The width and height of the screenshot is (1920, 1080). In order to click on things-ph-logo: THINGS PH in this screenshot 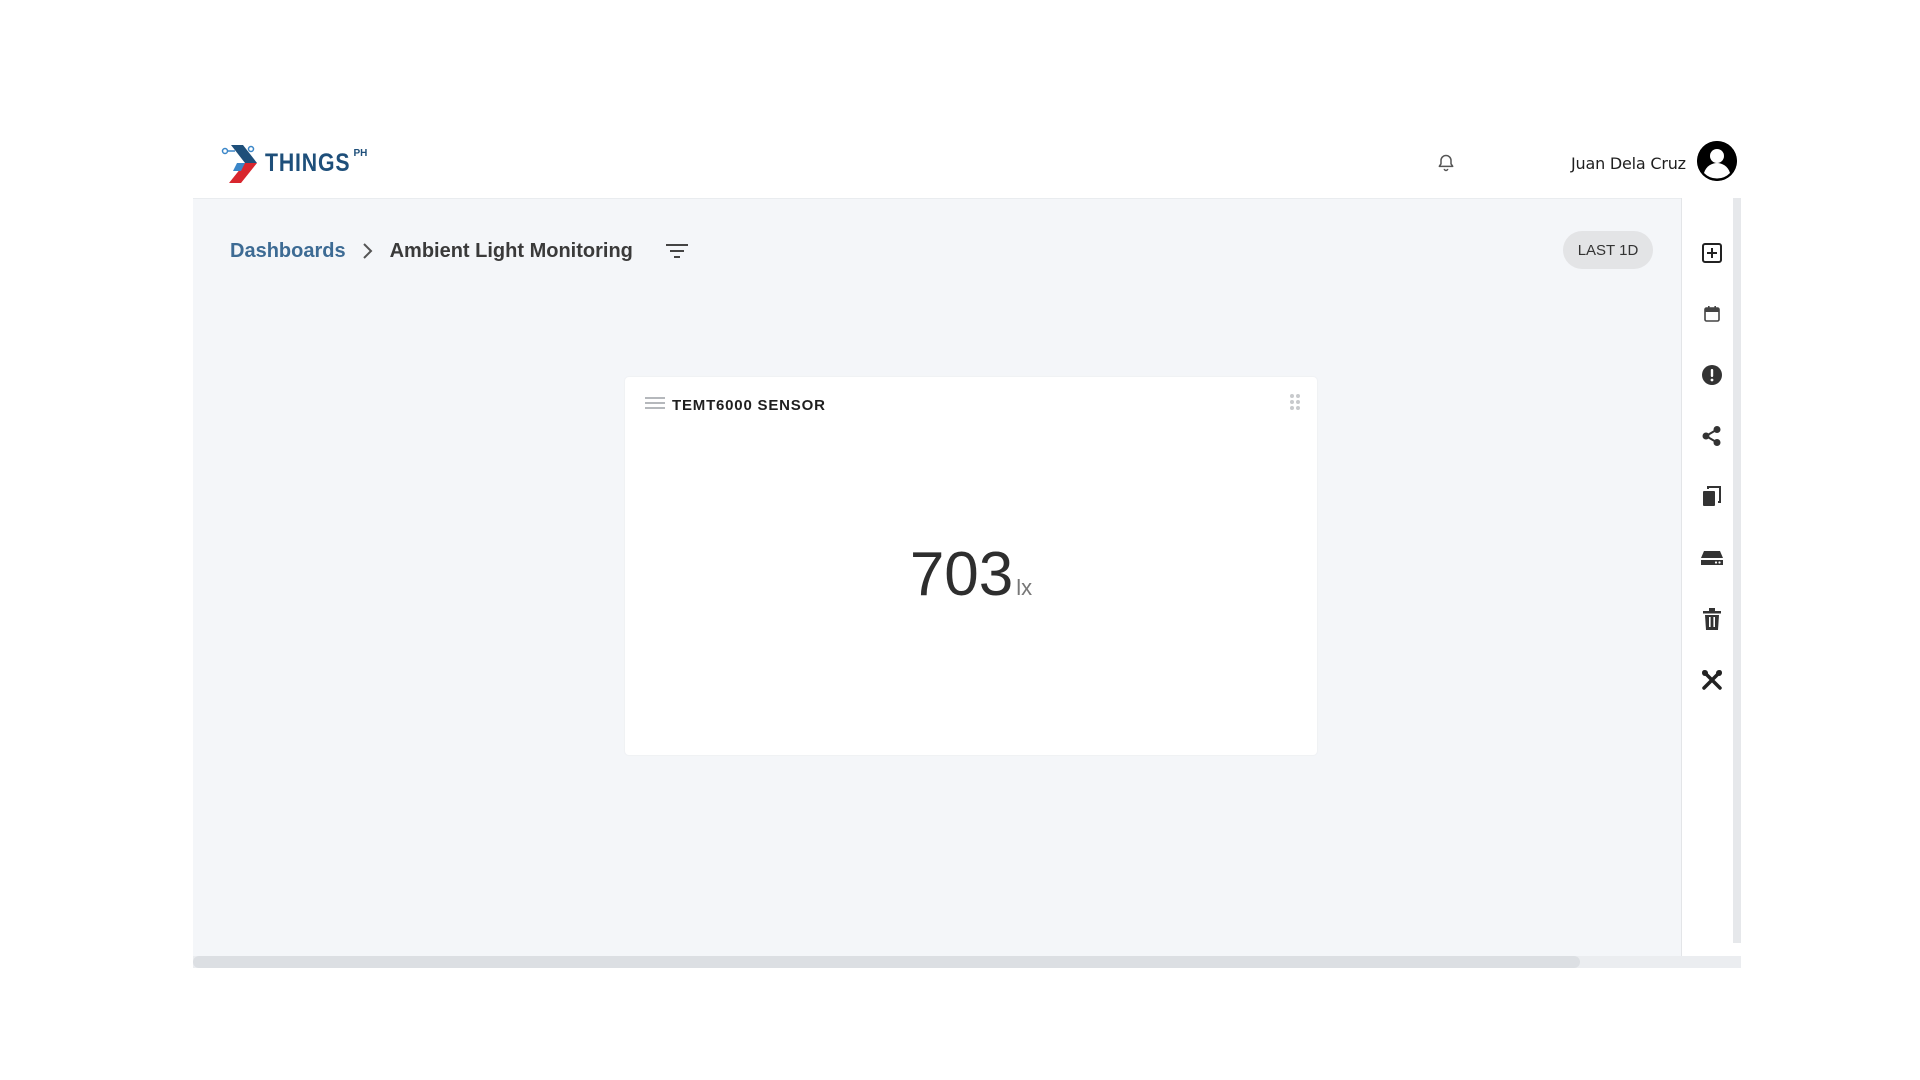, I will do `click(294, 163)`.